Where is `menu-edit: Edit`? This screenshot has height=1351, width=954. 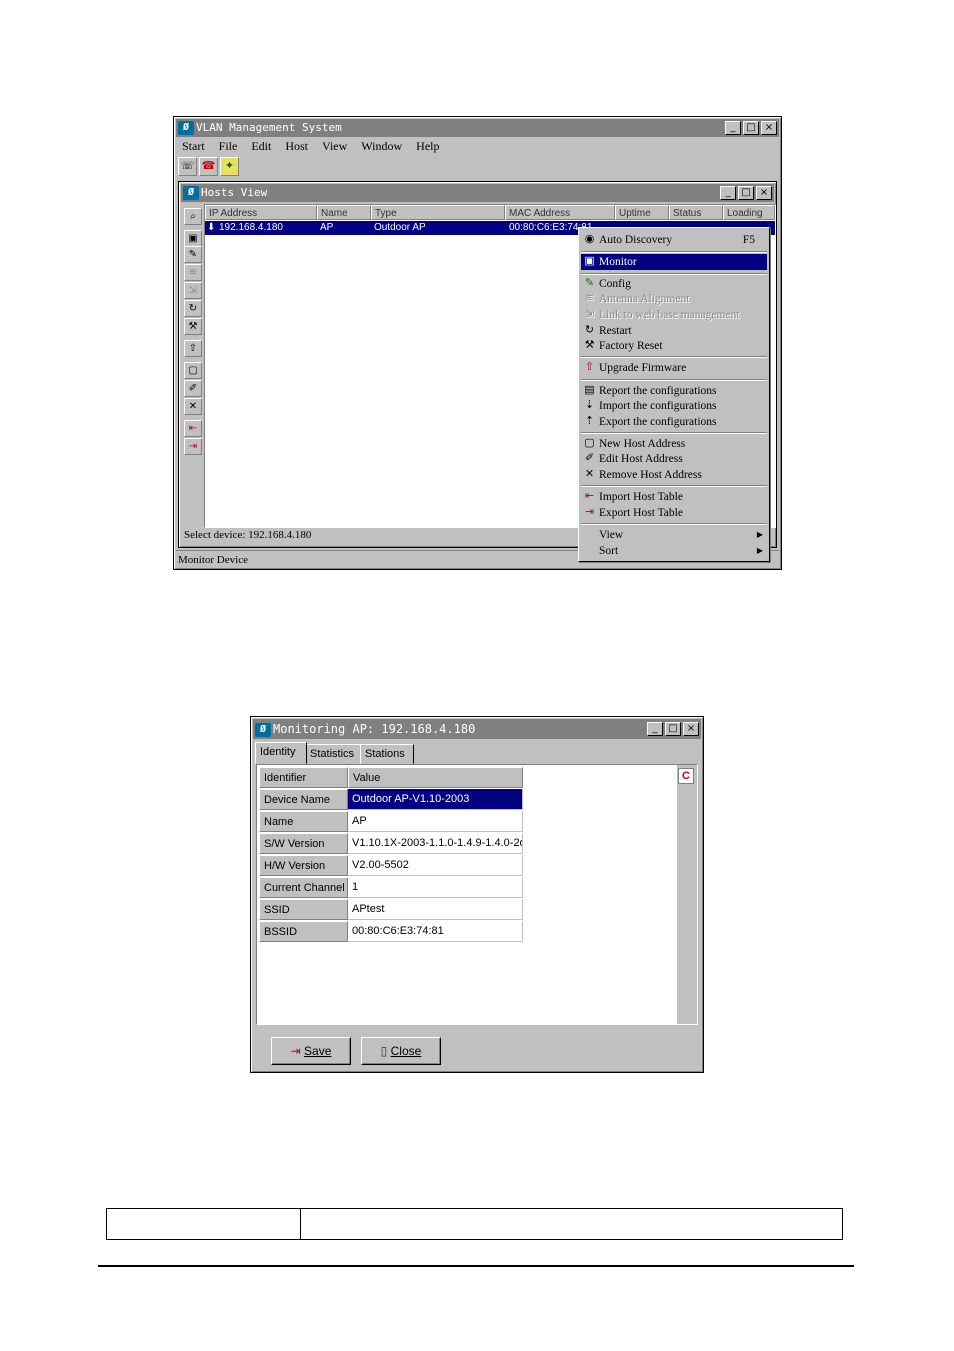
menu-edit: Edit is located at coordinates (261, 146).